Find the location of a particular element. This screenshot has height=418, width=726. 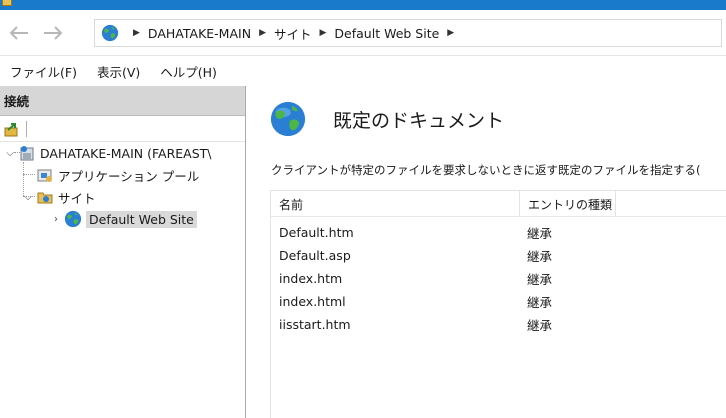

list-item: Default.htm 継承 is located at coordinates (498, 232).